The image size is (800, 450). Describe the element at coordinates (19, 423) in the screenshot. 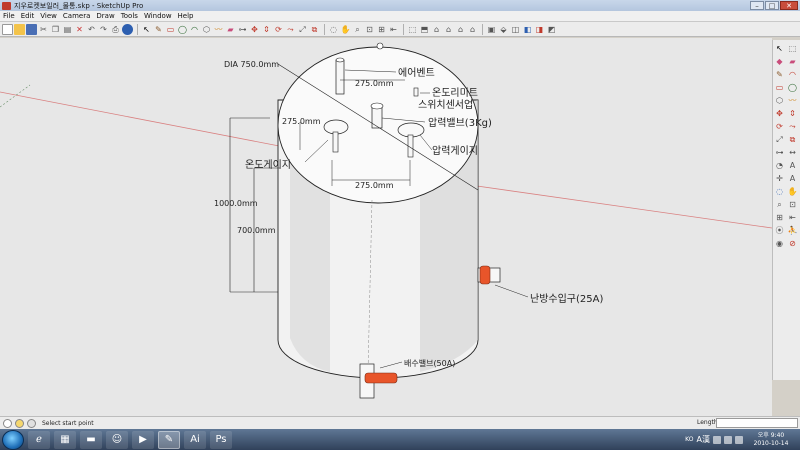

I see `credits-icon` at that location.